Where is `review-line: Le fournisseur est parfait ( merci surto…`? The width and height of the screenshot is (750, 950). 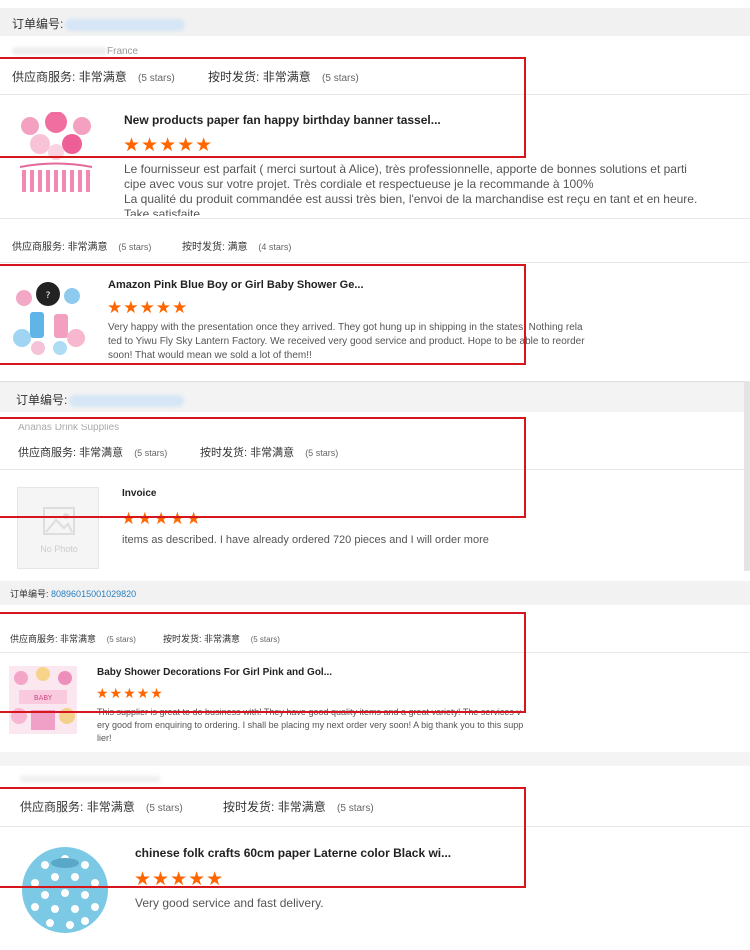 review-line: Le fournisseur est parfait ( merci surto… is located at coordinates (405, 169).